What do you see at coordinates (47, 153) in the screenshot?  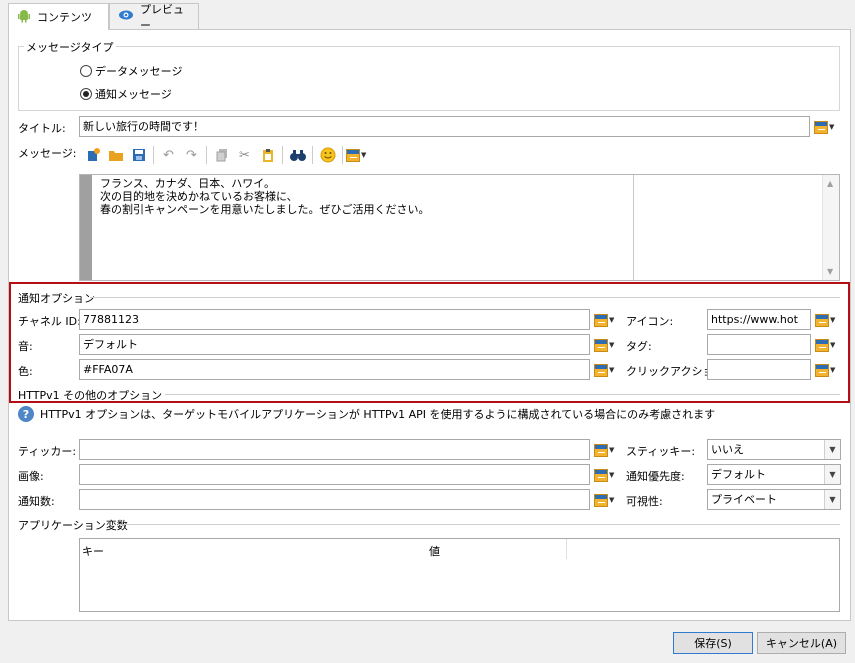 I see `message-label: メッセージ:` at bounding box center [47, 153].